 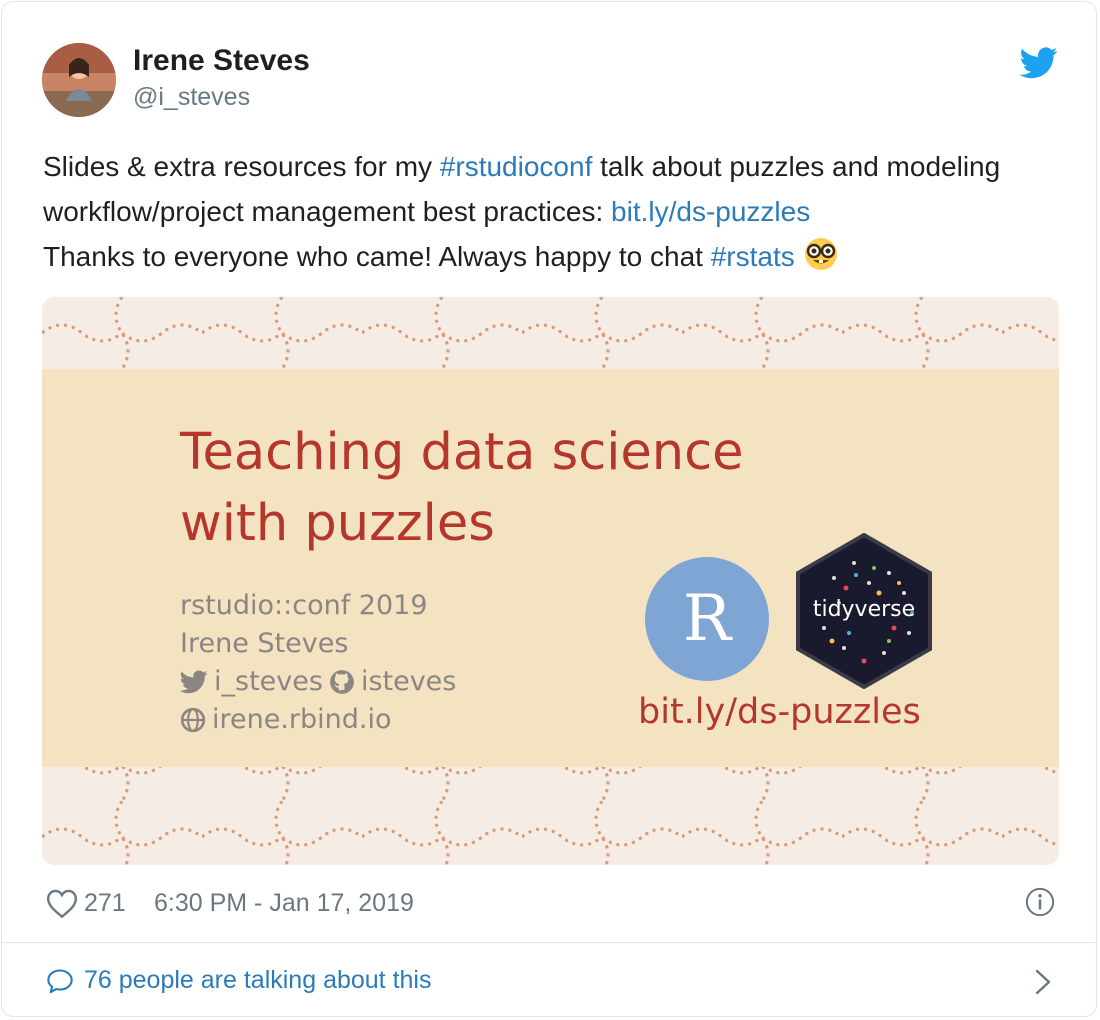 I want to click on discussion-link: 76 people are talking about this, so click(x=238, y=980).